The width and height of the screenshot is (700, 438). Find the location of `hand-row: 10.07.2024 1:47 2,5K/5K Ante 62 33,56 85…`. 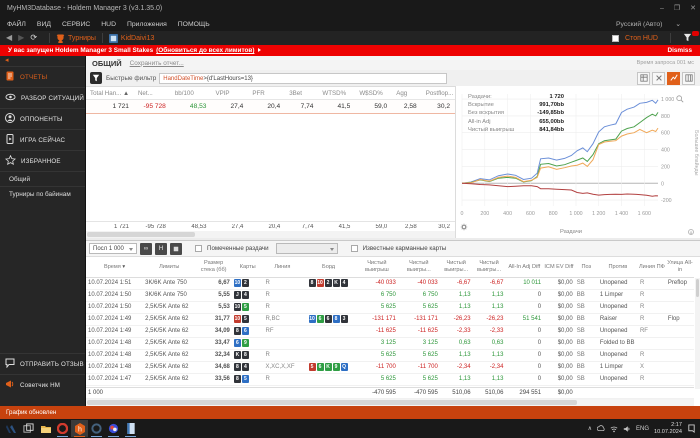

hand-row: 10.07.2024 1:47 2,5K/5K Ante 62 33,56 85… is located at coordinates (390, 379).